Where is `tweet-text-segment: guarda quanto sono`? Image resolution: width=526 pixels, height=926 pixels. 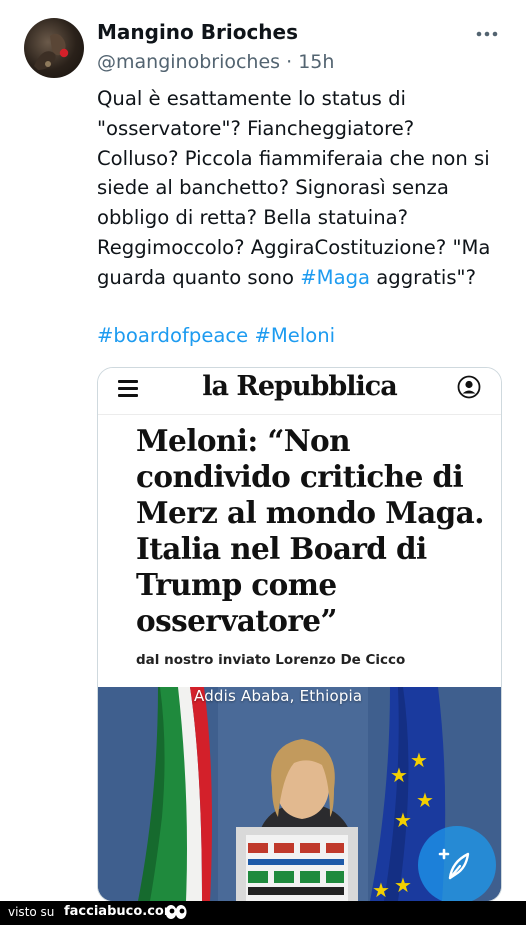
tweet-text-segment: guarda quanto sono is located at coordinates (199, 277).